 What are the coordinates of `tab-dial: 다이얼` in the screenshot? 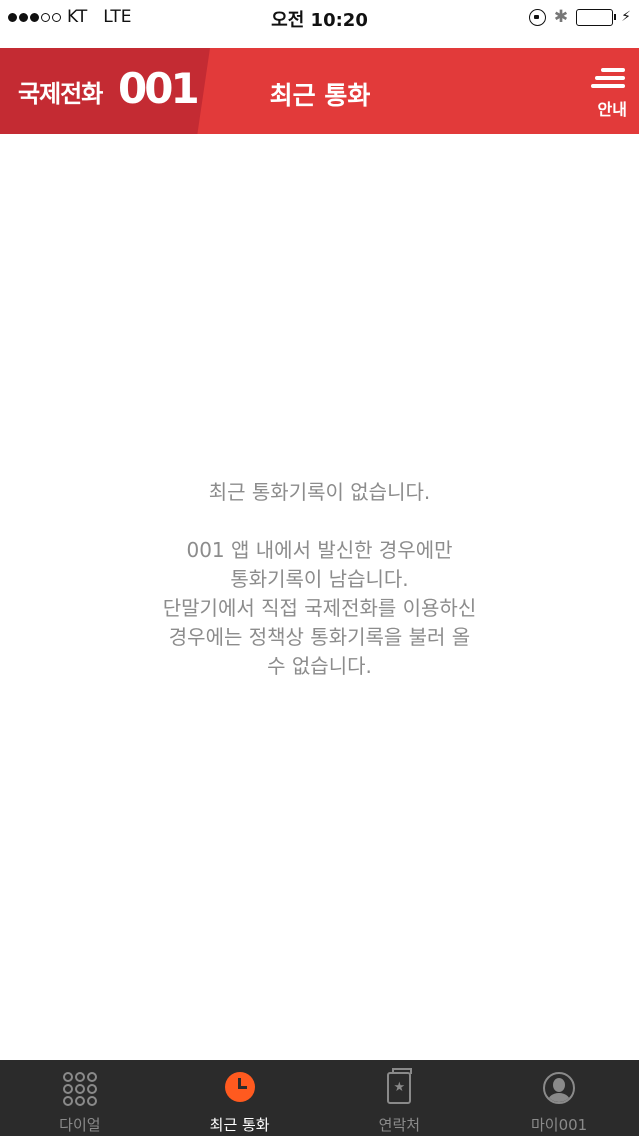 It's located at (80, 1098).